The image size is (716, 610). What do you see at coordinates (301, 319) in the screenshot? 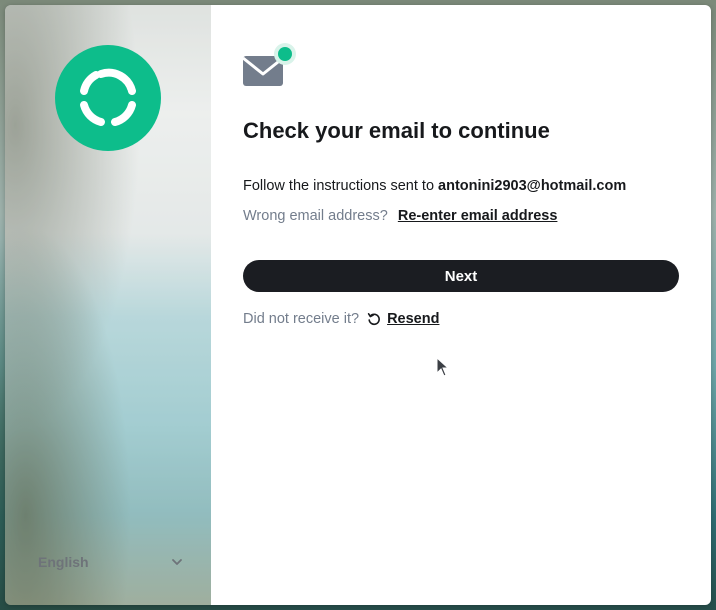
I see `not-received-text: Did not receive it?` at bounding box center [301, 319].